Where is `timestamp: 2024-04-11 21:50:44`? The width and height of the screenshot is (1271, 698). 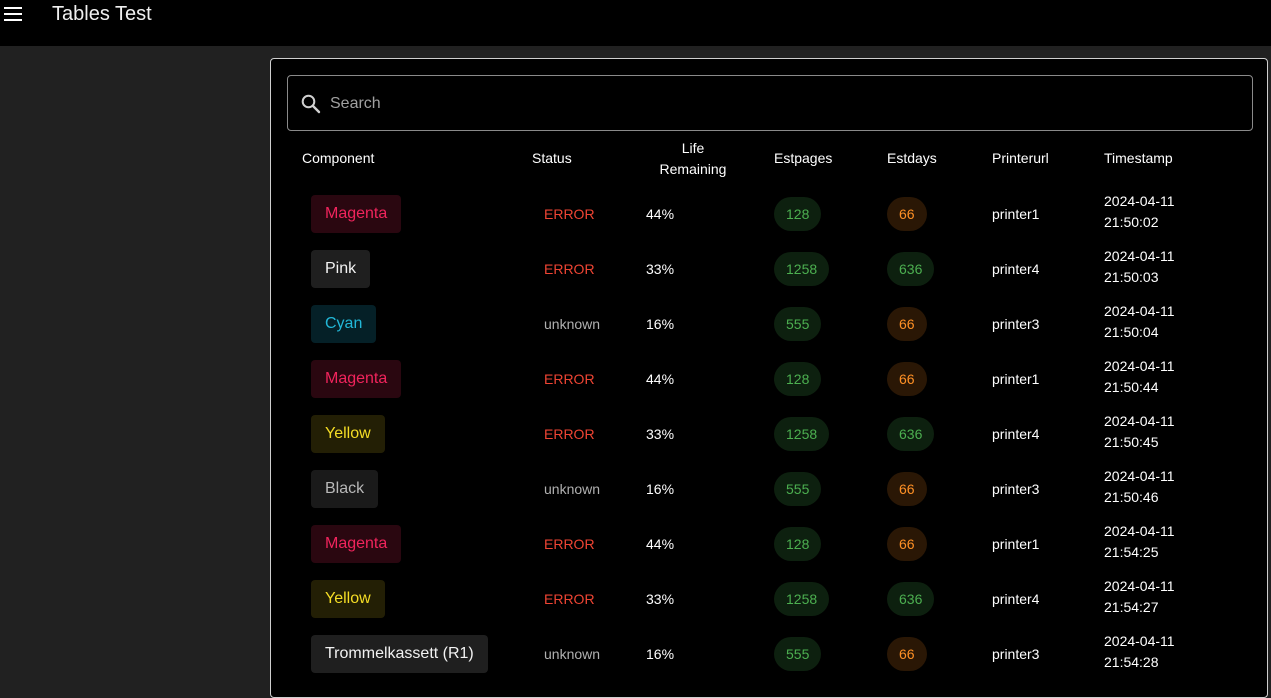
timestamp: 2024-04-11 21:50:44 is located at coordinates (1154, 377).